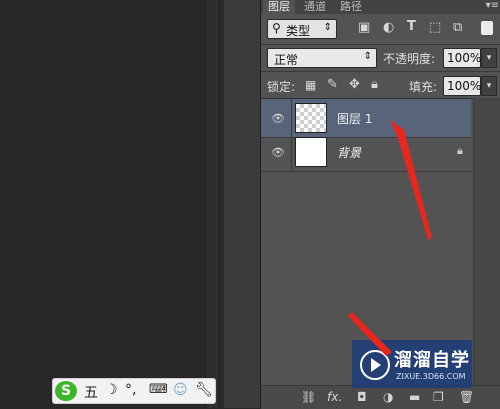 The width and height of the screenshot is (500, 409). I want to click on filter-type-label: 类型, so click(298, 31).